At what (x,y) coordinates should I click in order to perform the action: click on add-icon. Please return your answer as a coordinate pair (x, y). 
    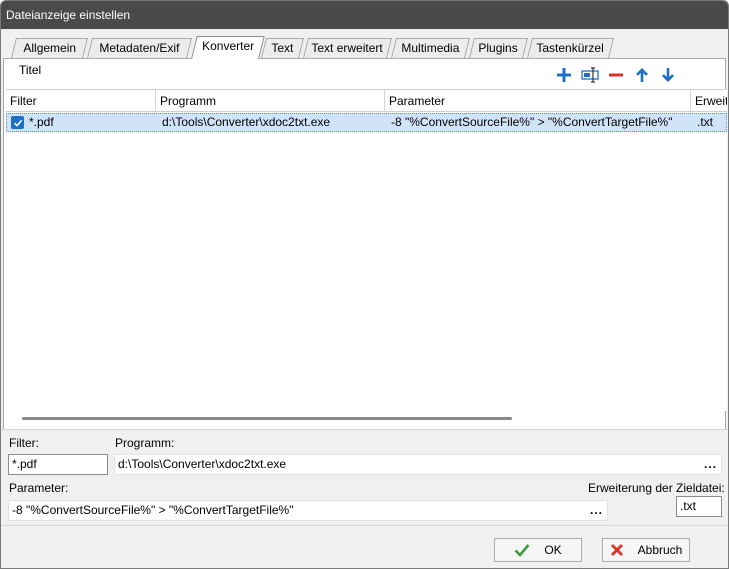
    Looking at the image, I should click on (564, 75).